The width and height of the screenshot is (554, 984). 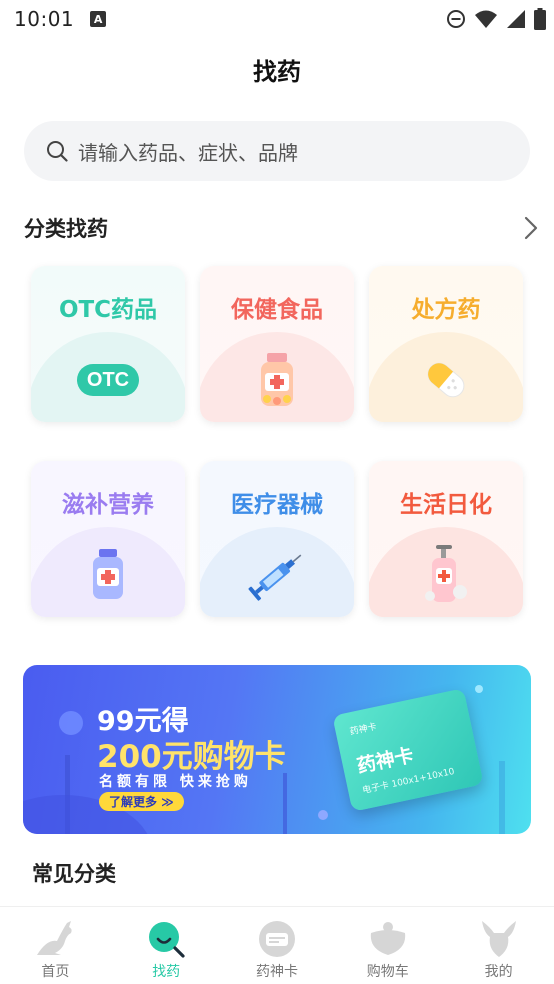 I want to click on tab-find-medicine: 找药, so click(x=166, y=945).